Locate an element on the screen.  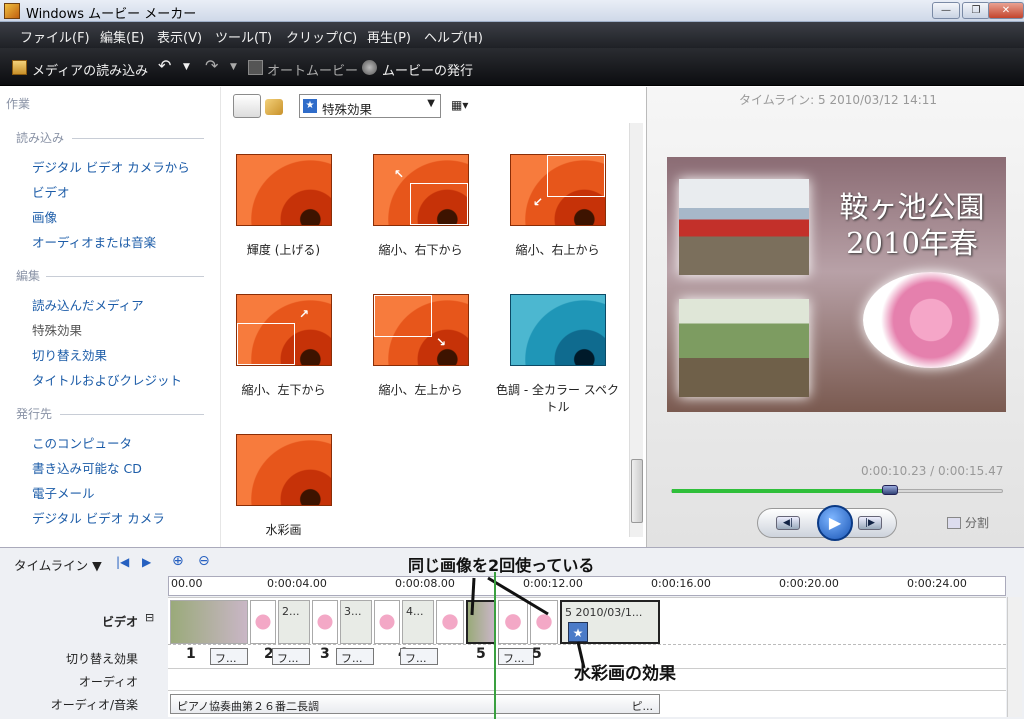
ruler-tick: 0:00:20.00 is located at coordinates (809, 583).